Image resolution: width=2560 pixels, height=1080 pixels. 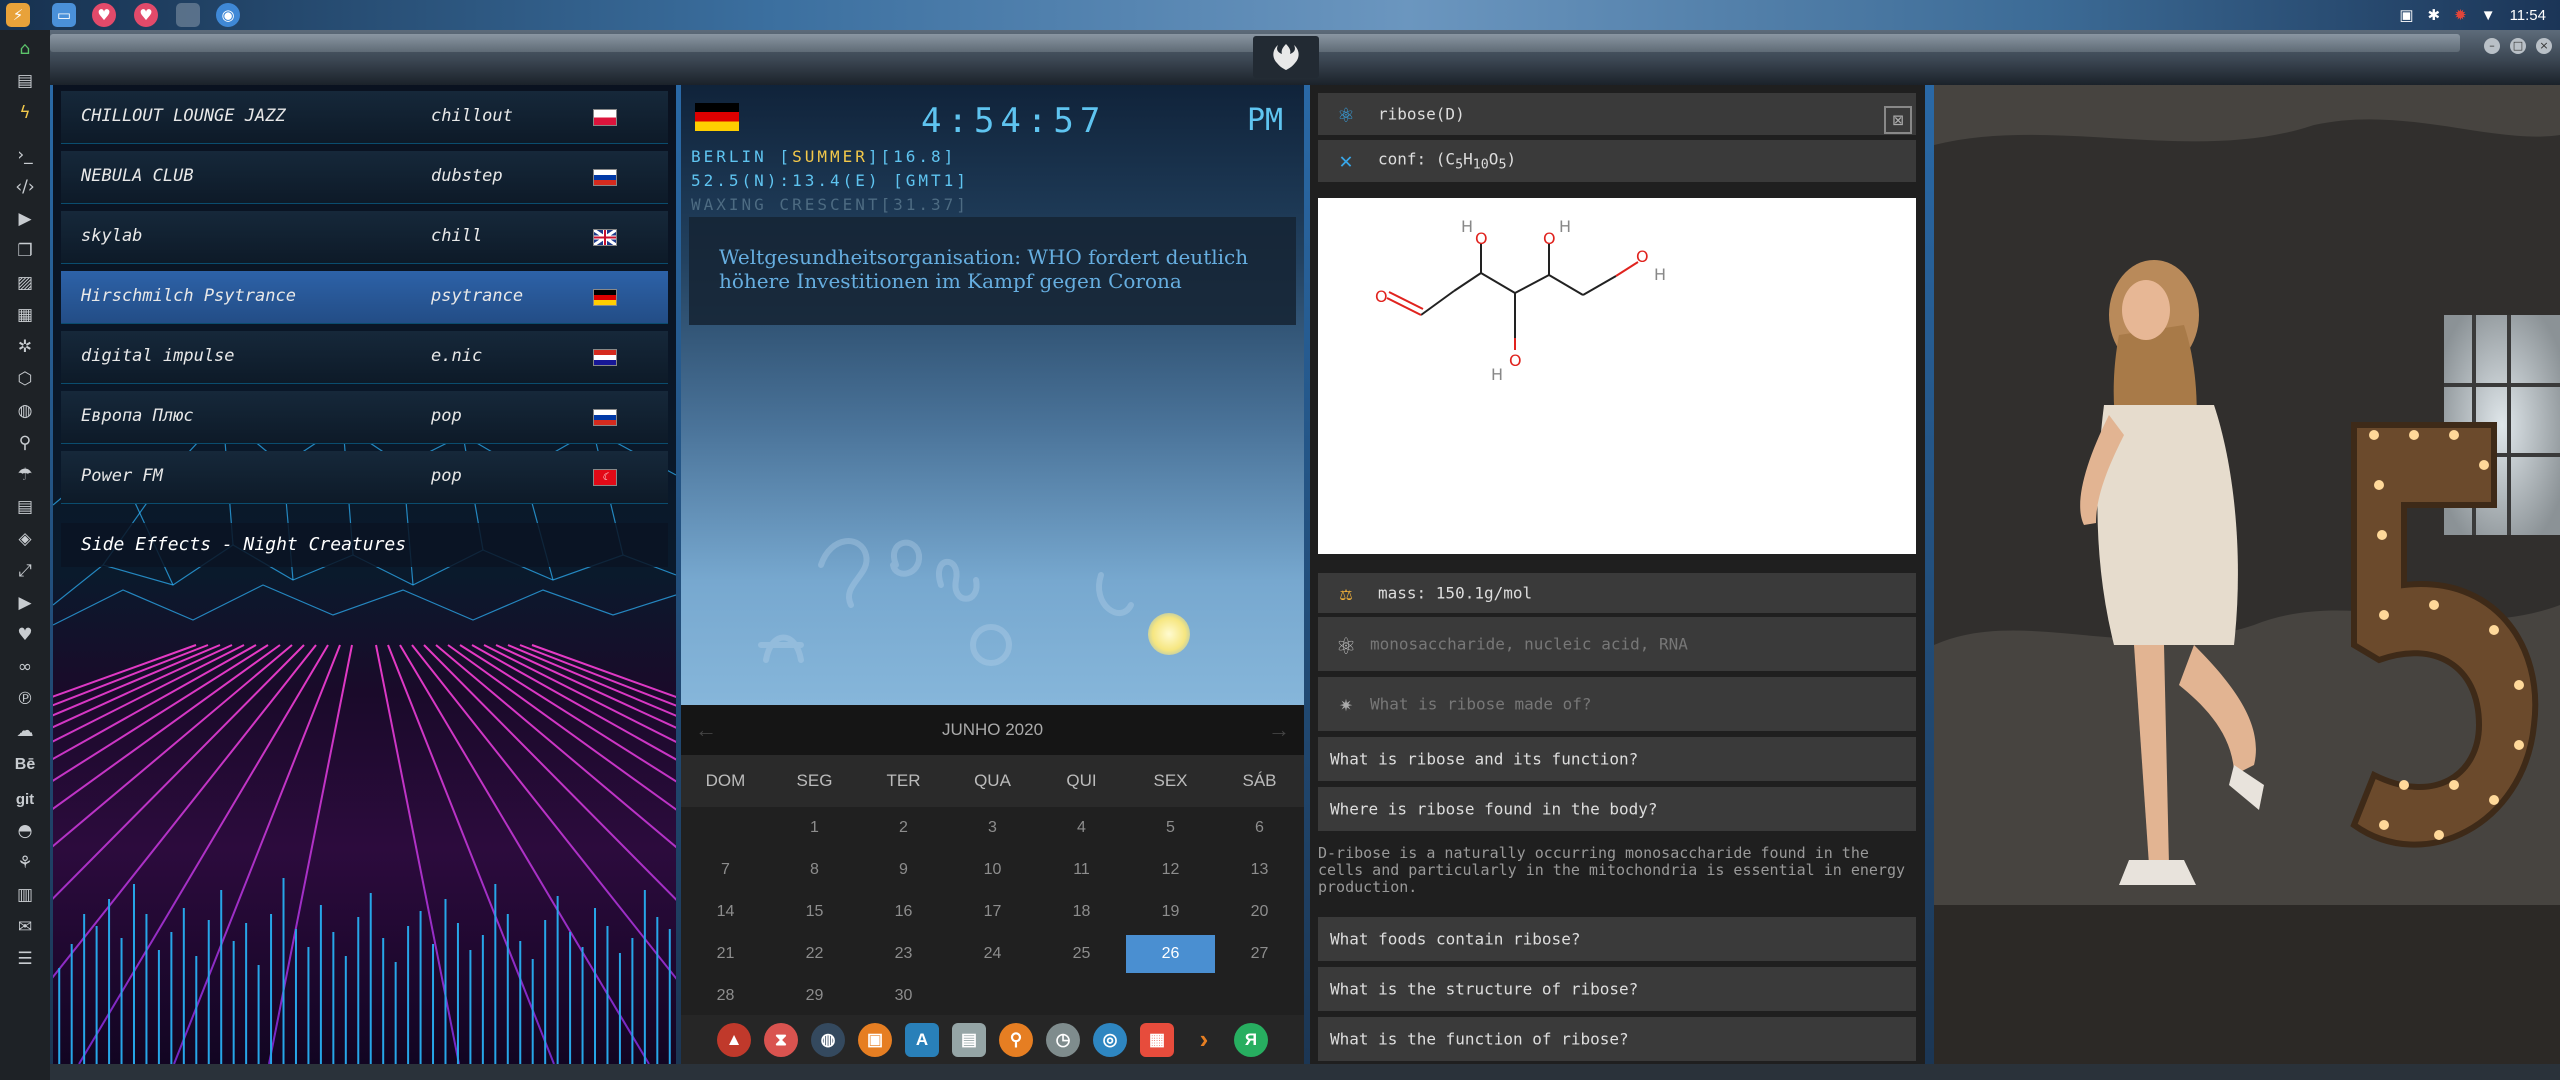 I want to click on question-row: What foods contain ribose?, so click(x=1617, y=939).